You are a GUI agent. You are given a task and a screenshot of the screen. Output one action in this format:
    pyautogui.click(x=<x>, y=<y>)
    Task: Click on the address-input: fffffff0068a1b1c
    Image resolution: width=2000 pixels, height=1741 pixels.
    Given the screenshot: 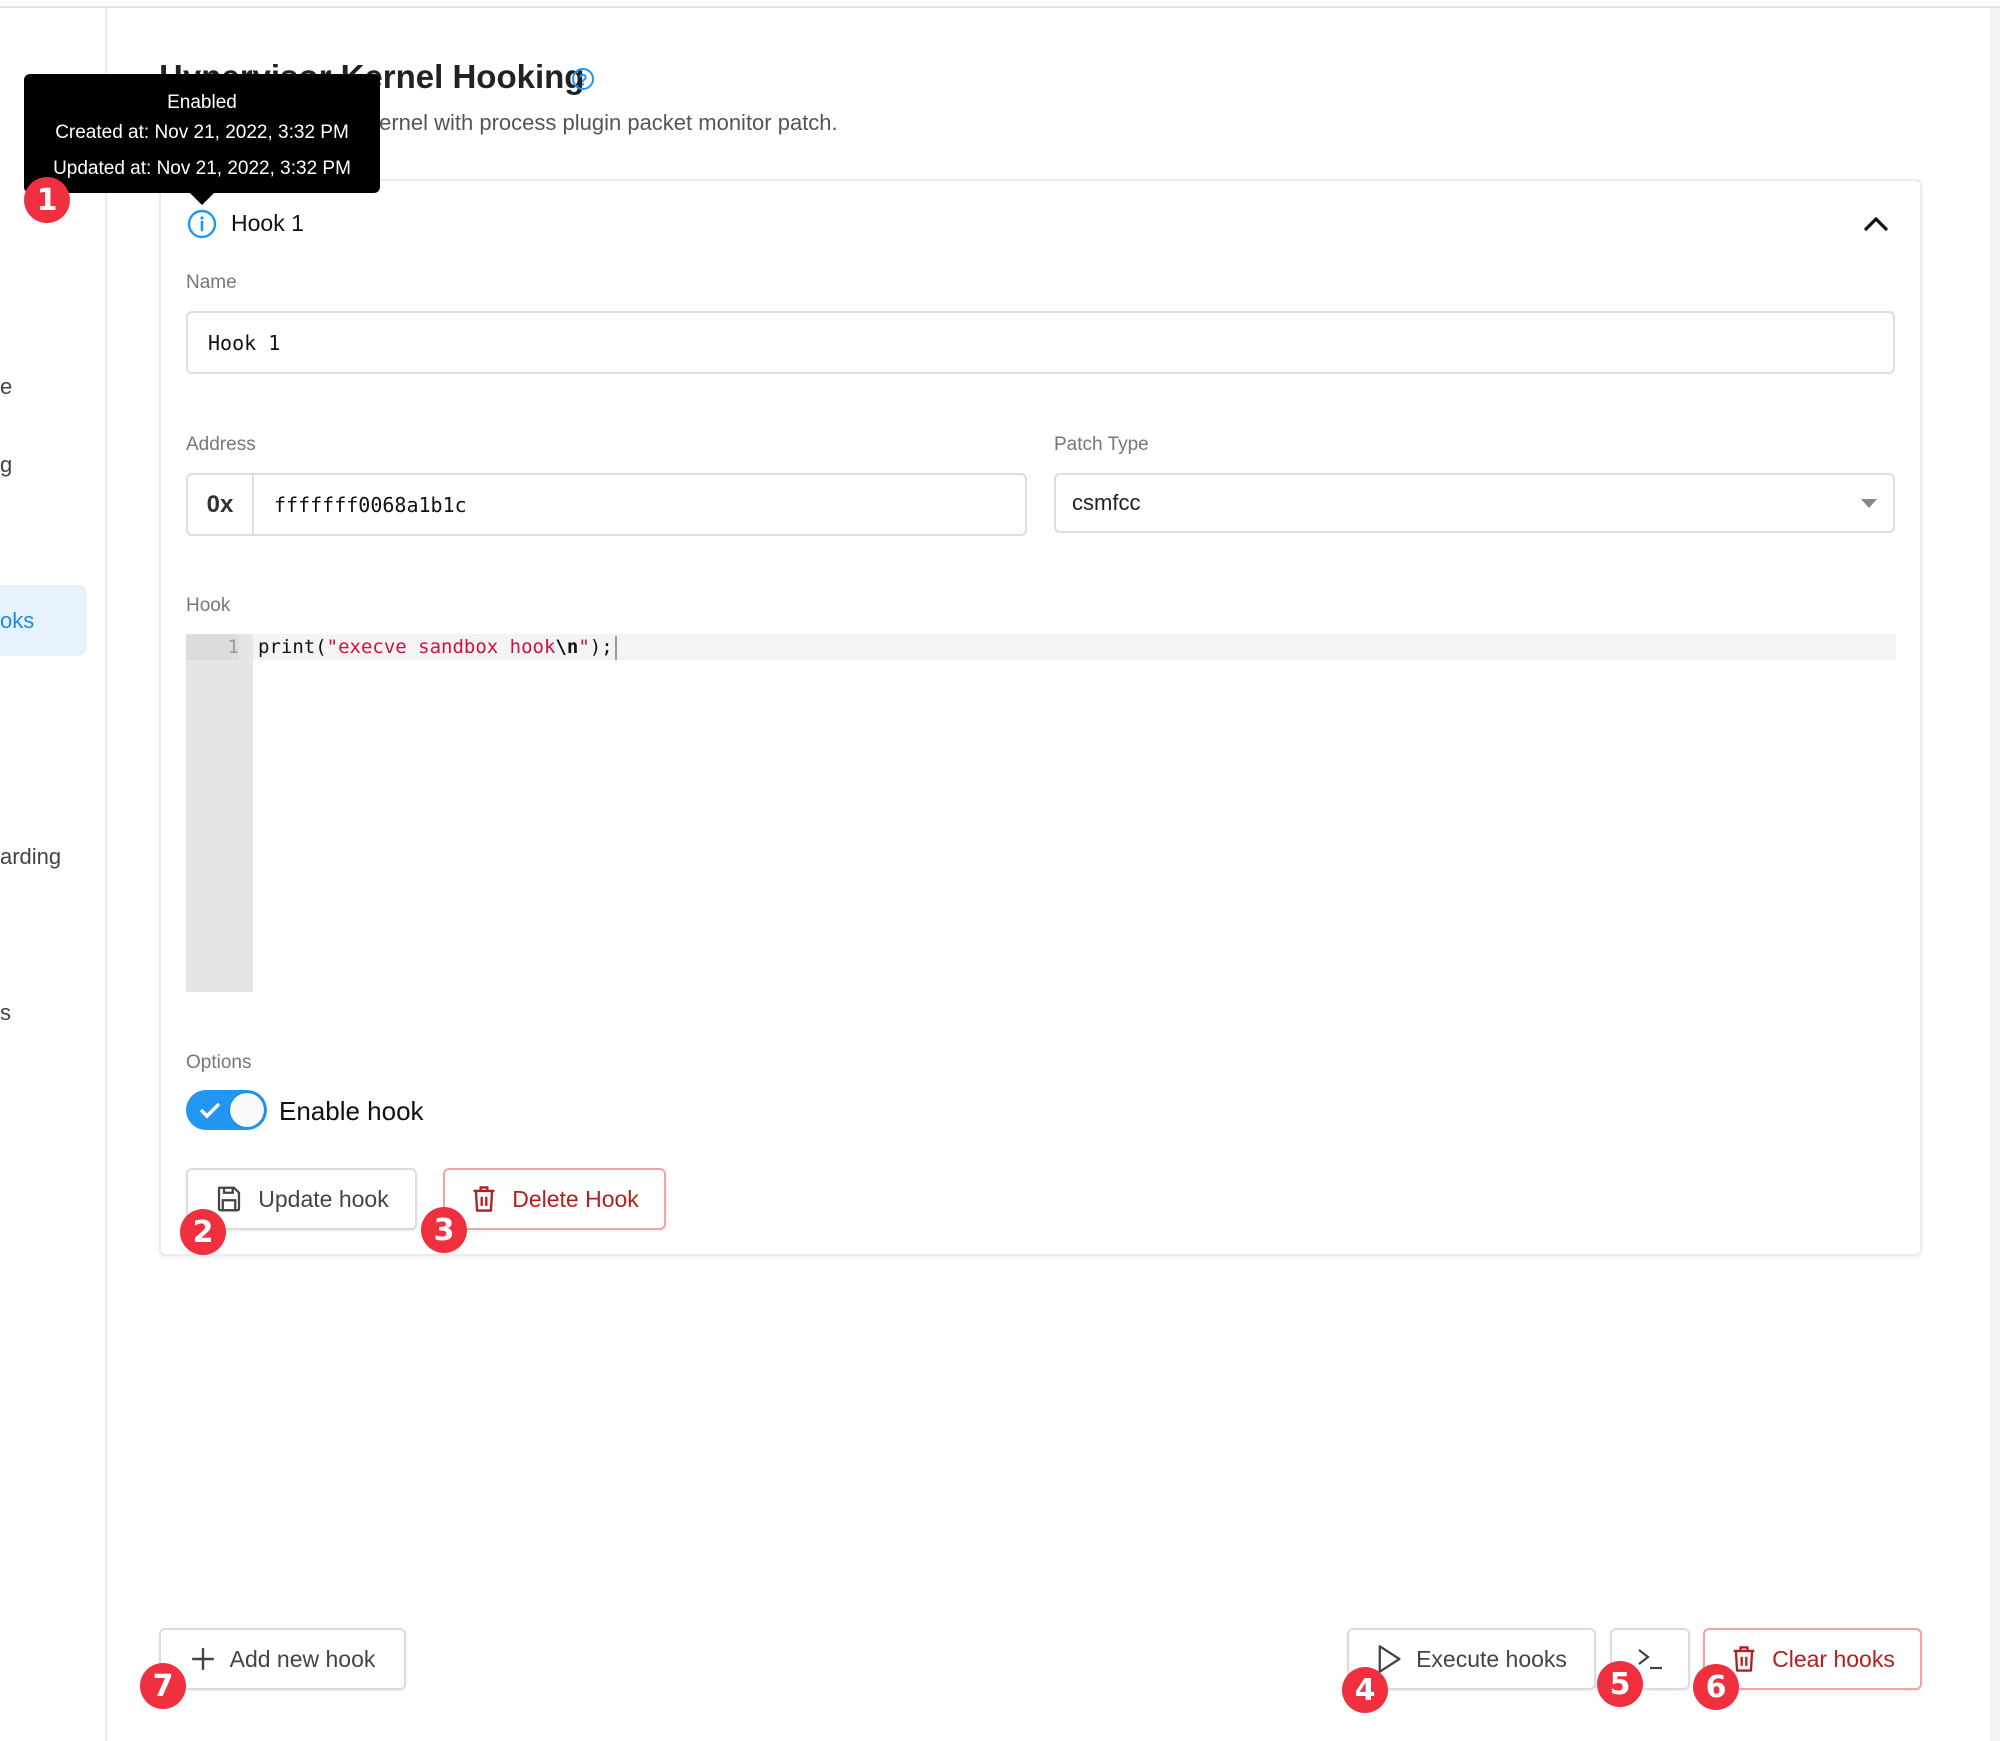 What is the action you would take?
    pyautogui.click(x=360, y=505)
    